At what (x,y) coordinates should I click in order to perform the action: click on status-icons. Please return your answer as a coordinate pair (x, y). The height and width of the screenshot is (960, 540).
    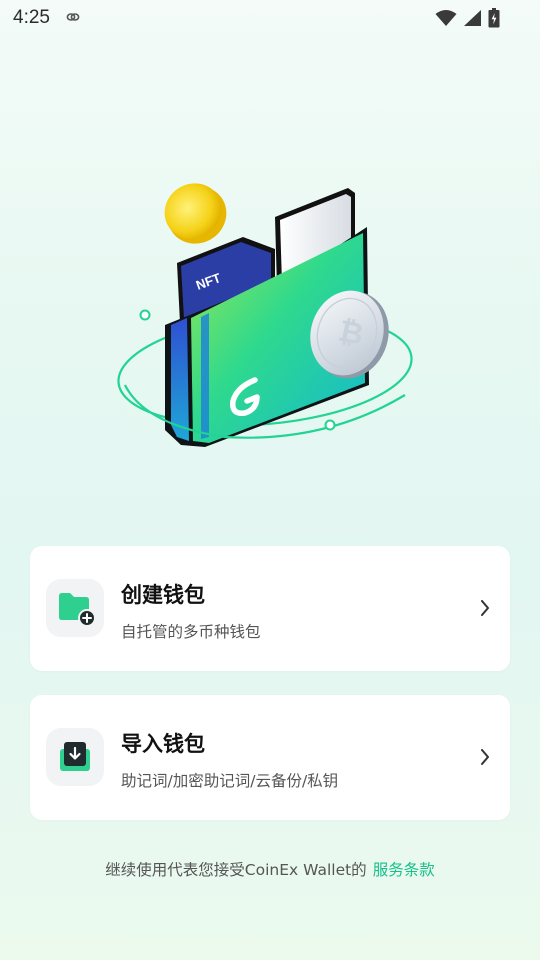
    Looking at the image, I should click on (467, 18).